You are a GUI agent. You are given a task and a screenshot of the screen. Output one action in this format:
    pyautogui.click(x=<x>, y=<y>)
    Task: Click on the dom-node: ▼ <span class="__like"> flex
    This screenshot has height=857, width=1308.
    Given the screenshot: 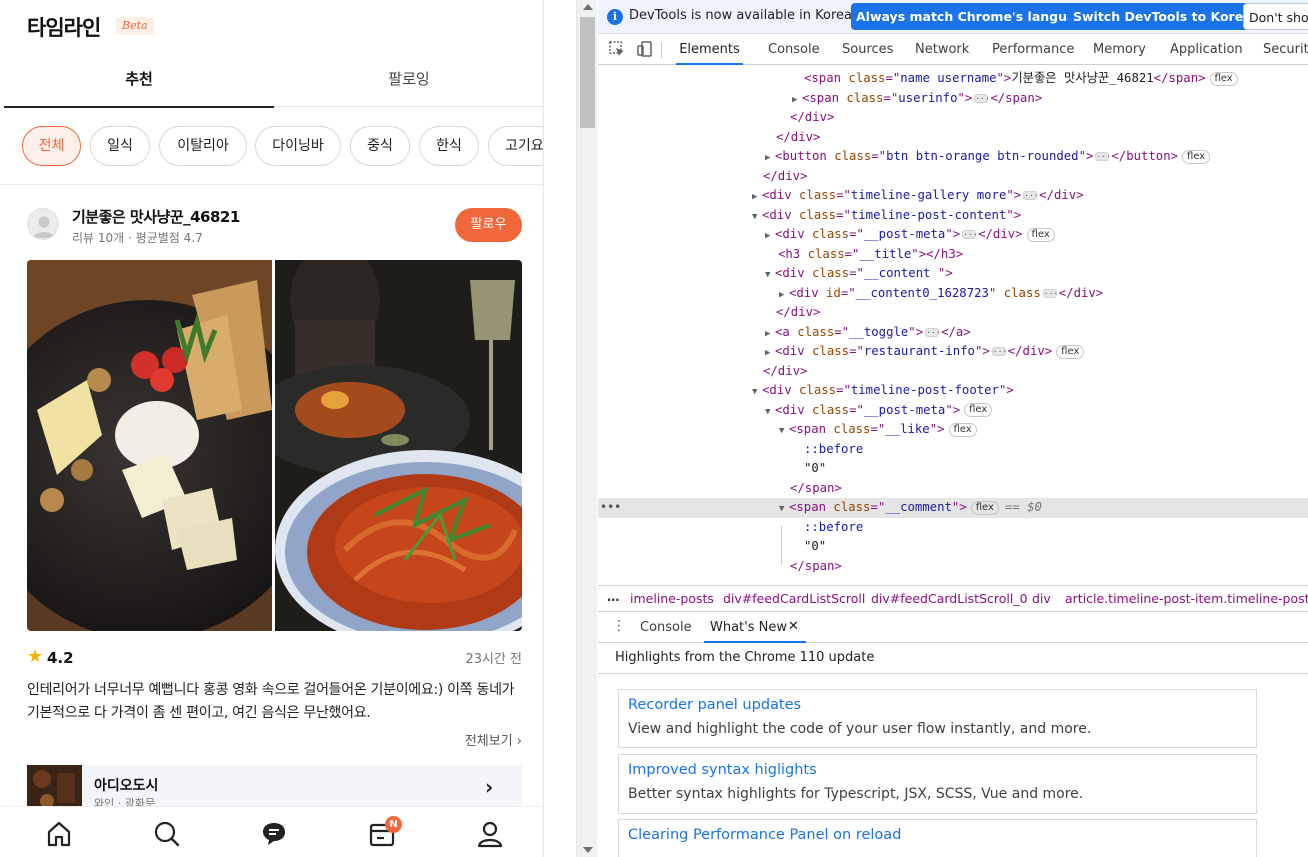 What is the action you would take?
    pyautogui.click(x=953, y=430)
    